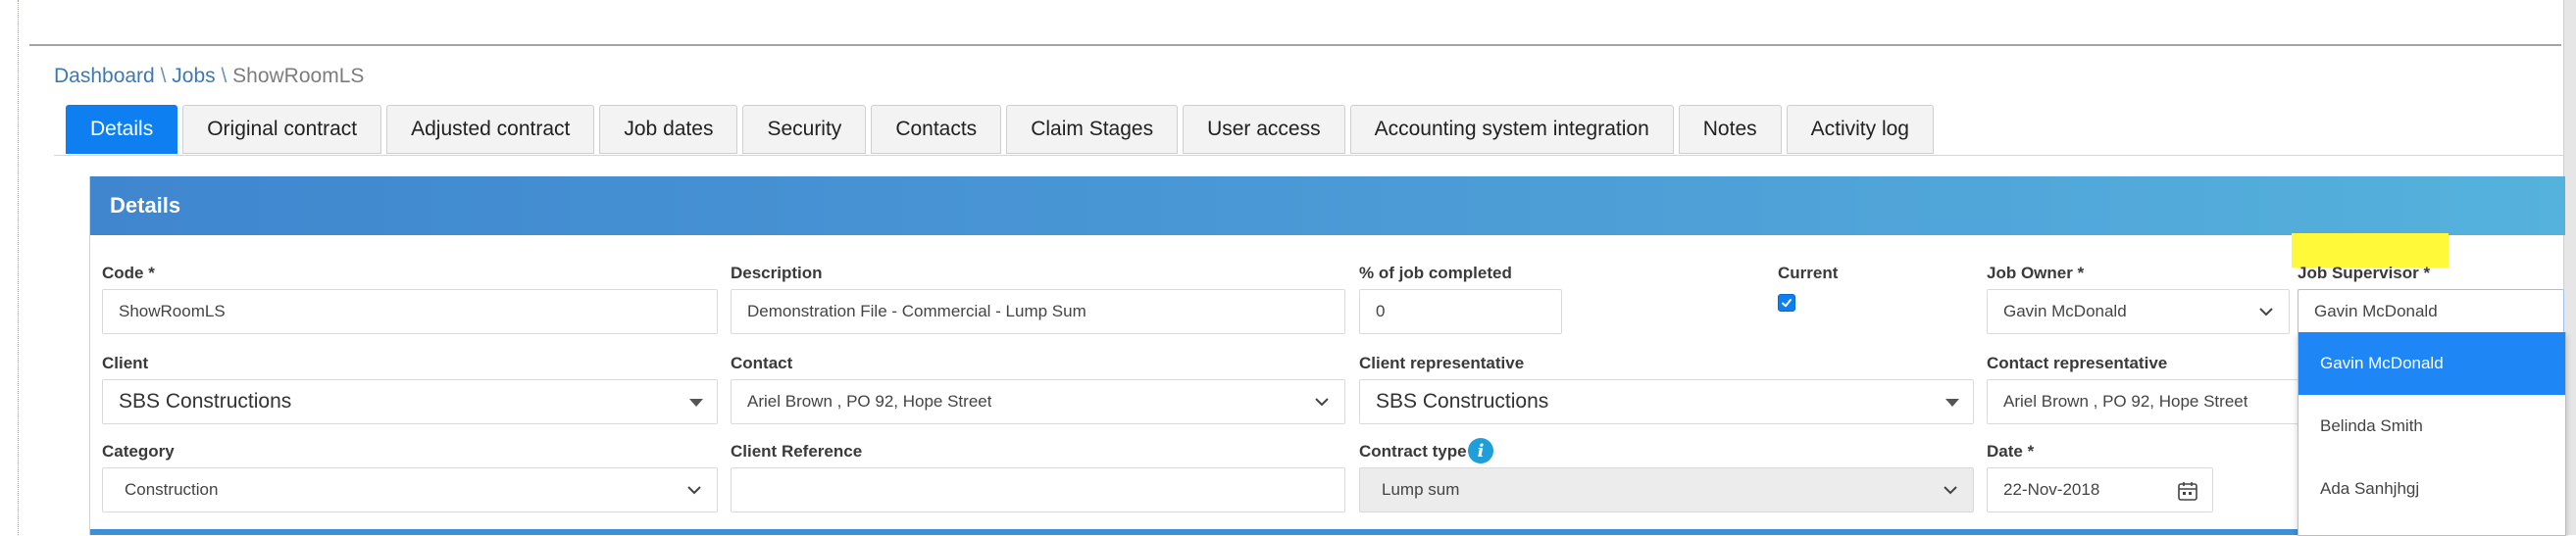 The height and width of the screenshot is (536, 2576). Describe the element at coordinates (1442, 363) in the screenshot. I see `client-representative-label: Client representative` at that location.